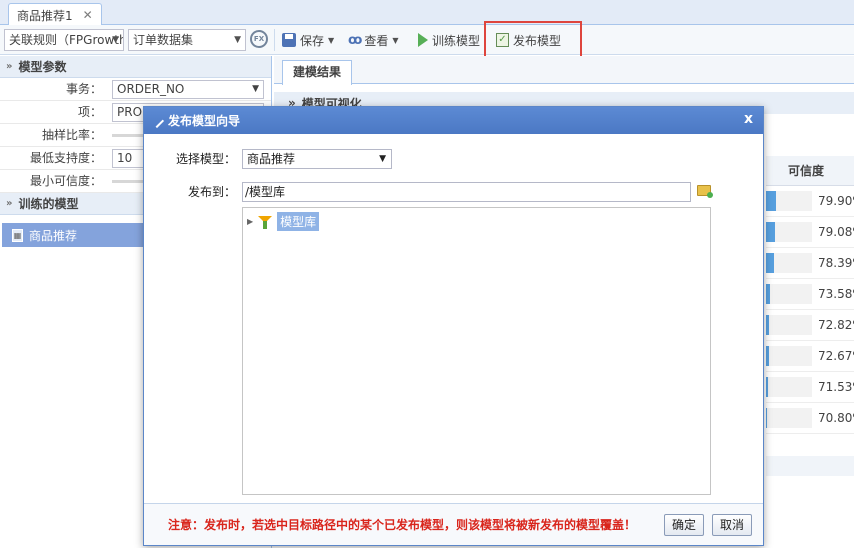  I want to click on model-select: 商品推荐 ▼, so click(317, 159).